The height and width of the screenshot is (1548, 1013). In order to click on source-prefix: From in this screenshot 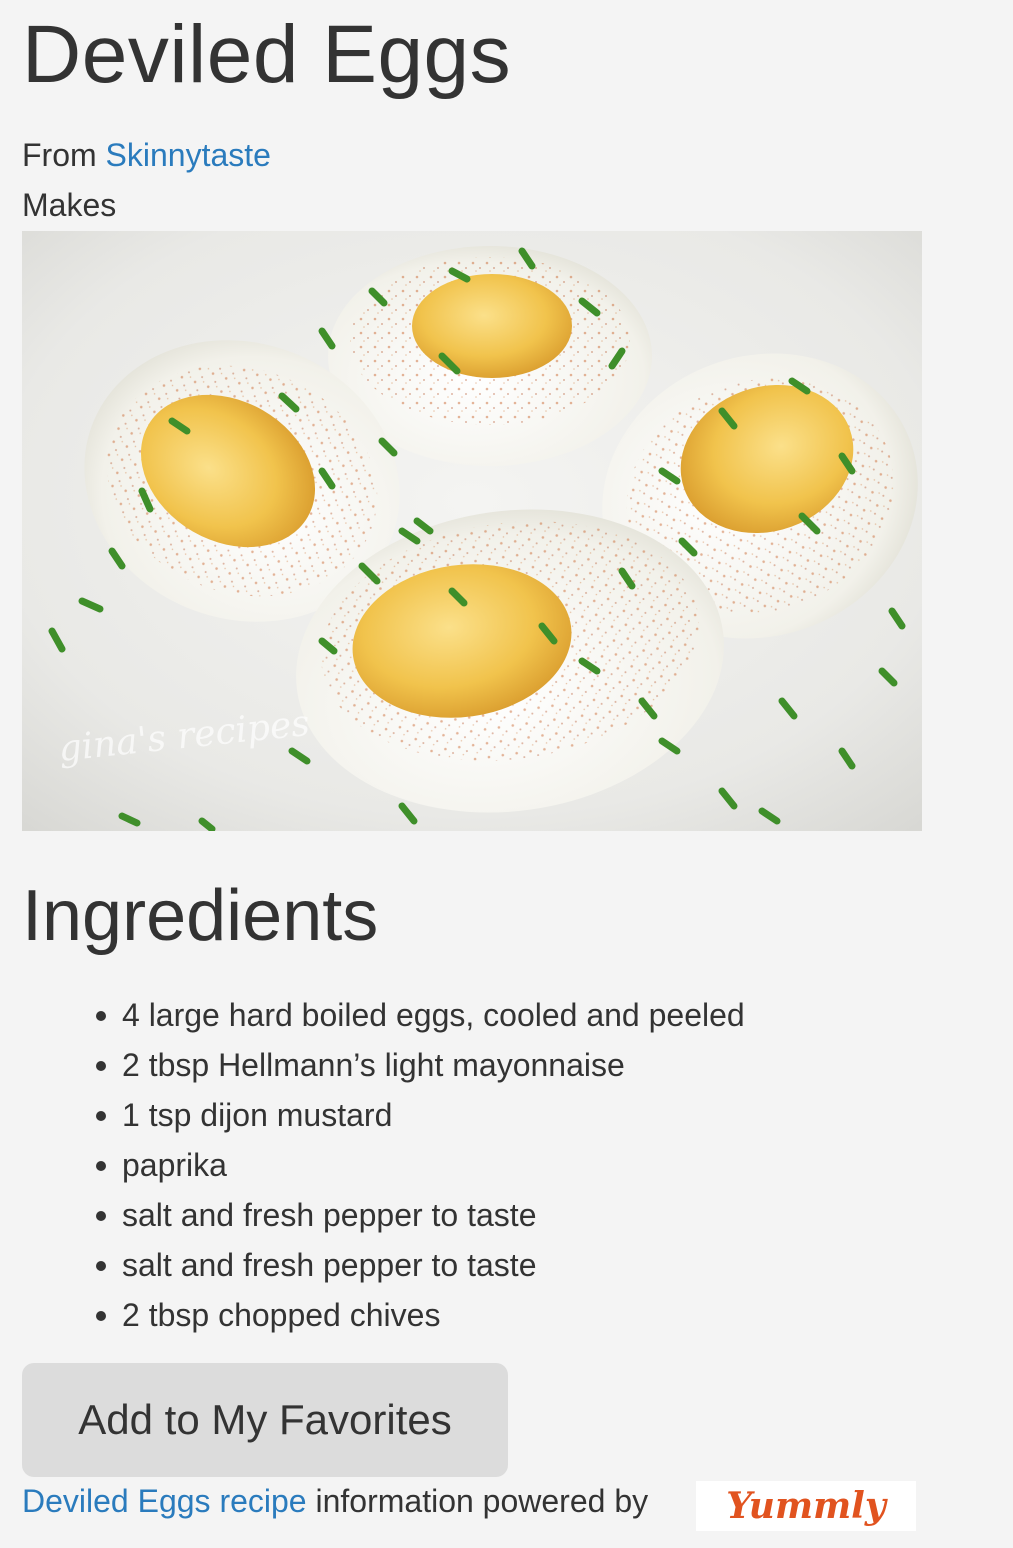, I will do `click(59, 155)`.